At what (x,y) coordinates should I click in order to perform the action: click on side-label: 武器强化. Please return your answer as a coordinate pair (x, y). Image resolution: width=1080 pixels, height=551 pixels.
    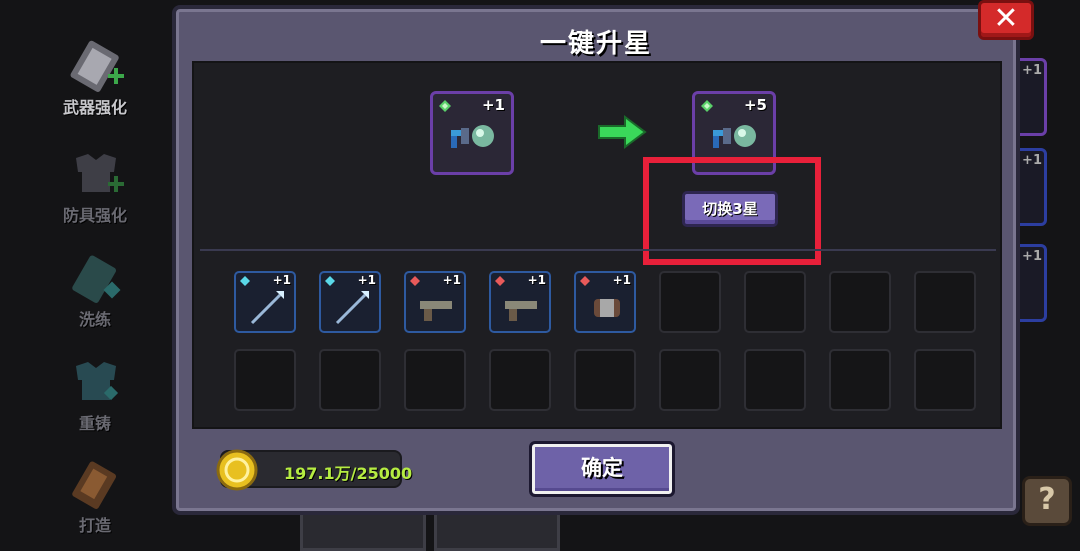
    Looking at the image, I should click on (94, 107).